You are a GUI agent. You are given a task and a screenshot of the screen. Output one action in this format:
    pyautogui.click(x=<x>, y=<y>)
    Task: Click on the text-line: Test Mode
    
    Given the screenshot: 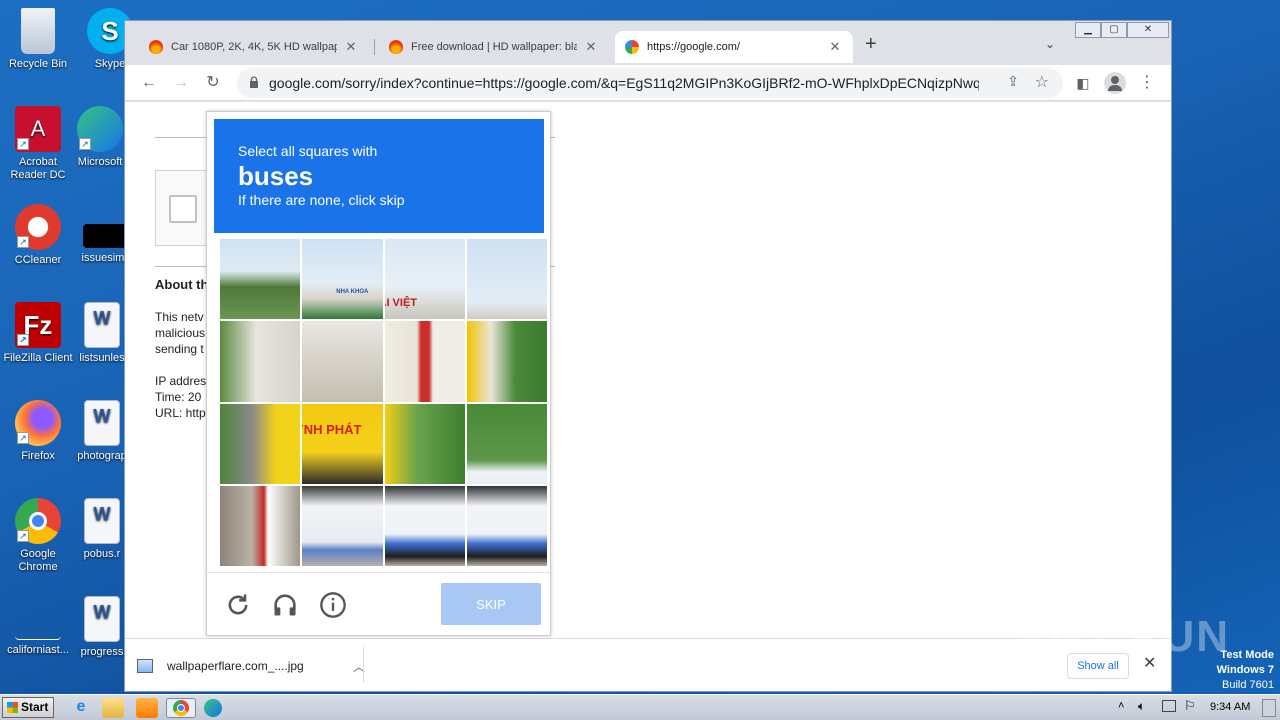 What is the action you would take?
    pyautogui.click(x=1247, y=655)
    